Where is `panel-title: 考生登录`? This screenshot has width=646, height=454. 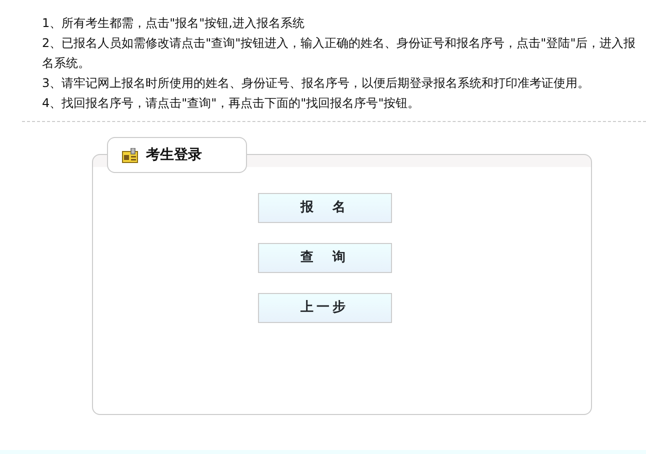
panel-title: 考生登录 is located at coordinates (174, 155).